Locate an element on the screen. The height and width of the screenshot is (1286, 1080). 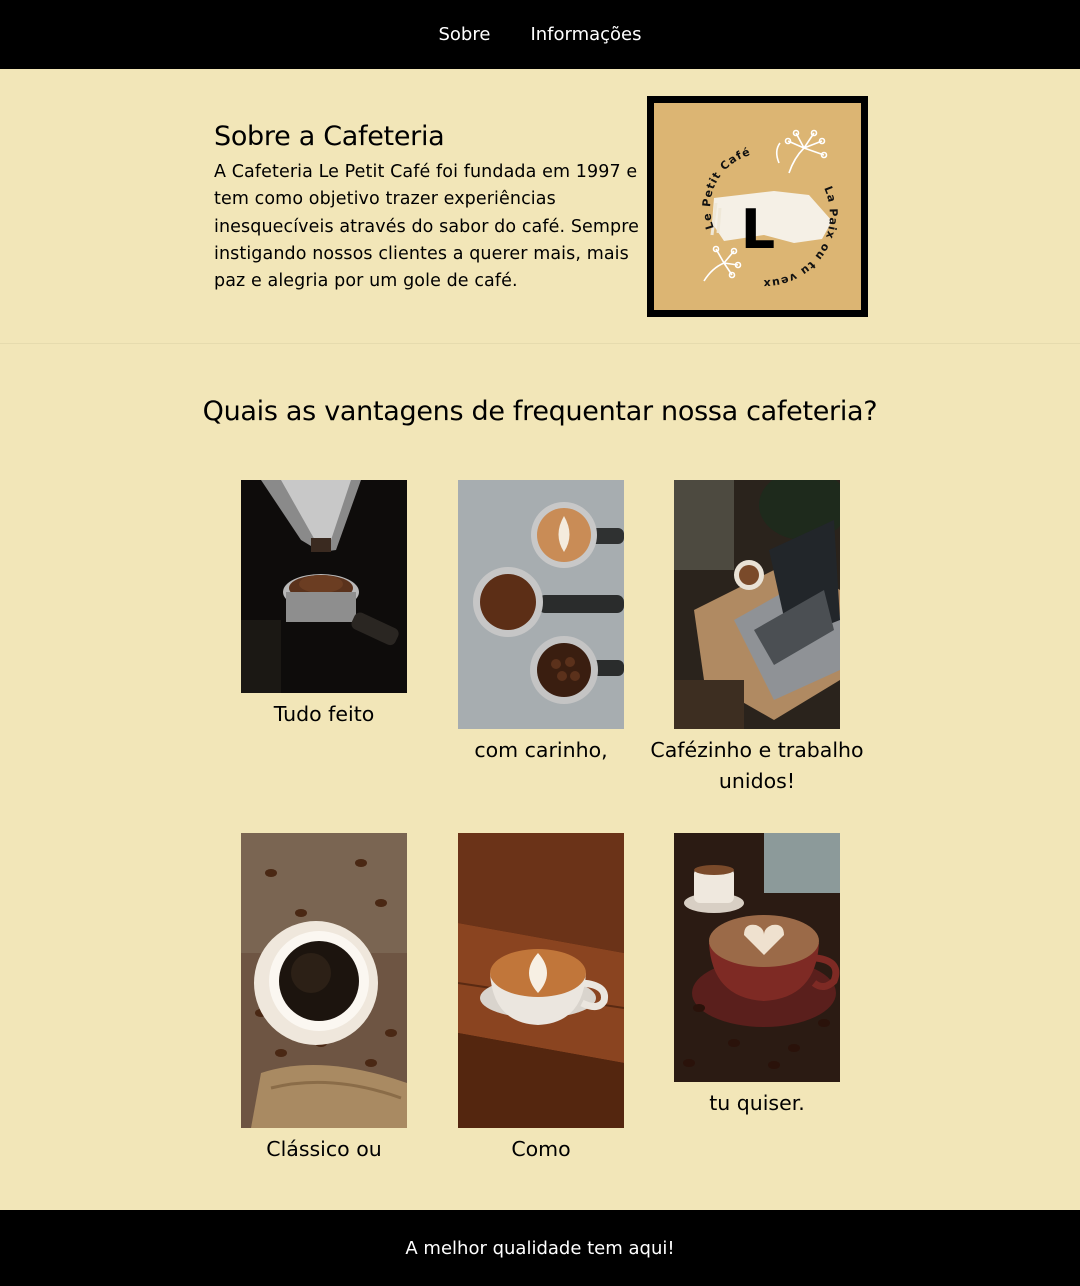
nav-link-informacoes: Informações is located at coordinates (585, 34).